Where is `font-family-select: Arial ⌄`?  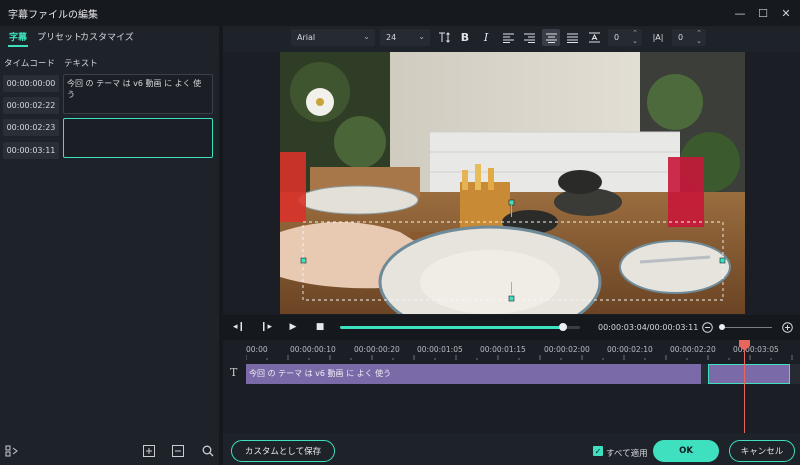 font-family-select: Arial ⌄ is located at coordinates (333, 37).